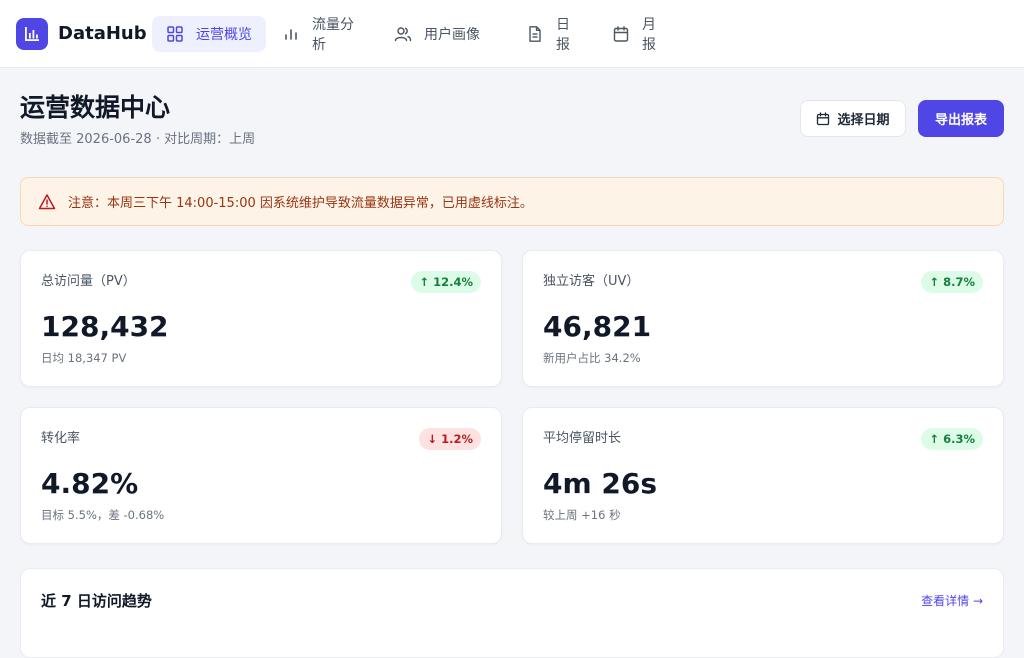 Image resolution: width=1024 pixels, height=658 pixels. I want to click on metric-card-conversion: 转化率 ↓ 1.2% 4.82% 目标 5.5%，差 -0.68%, so click(261, 475).